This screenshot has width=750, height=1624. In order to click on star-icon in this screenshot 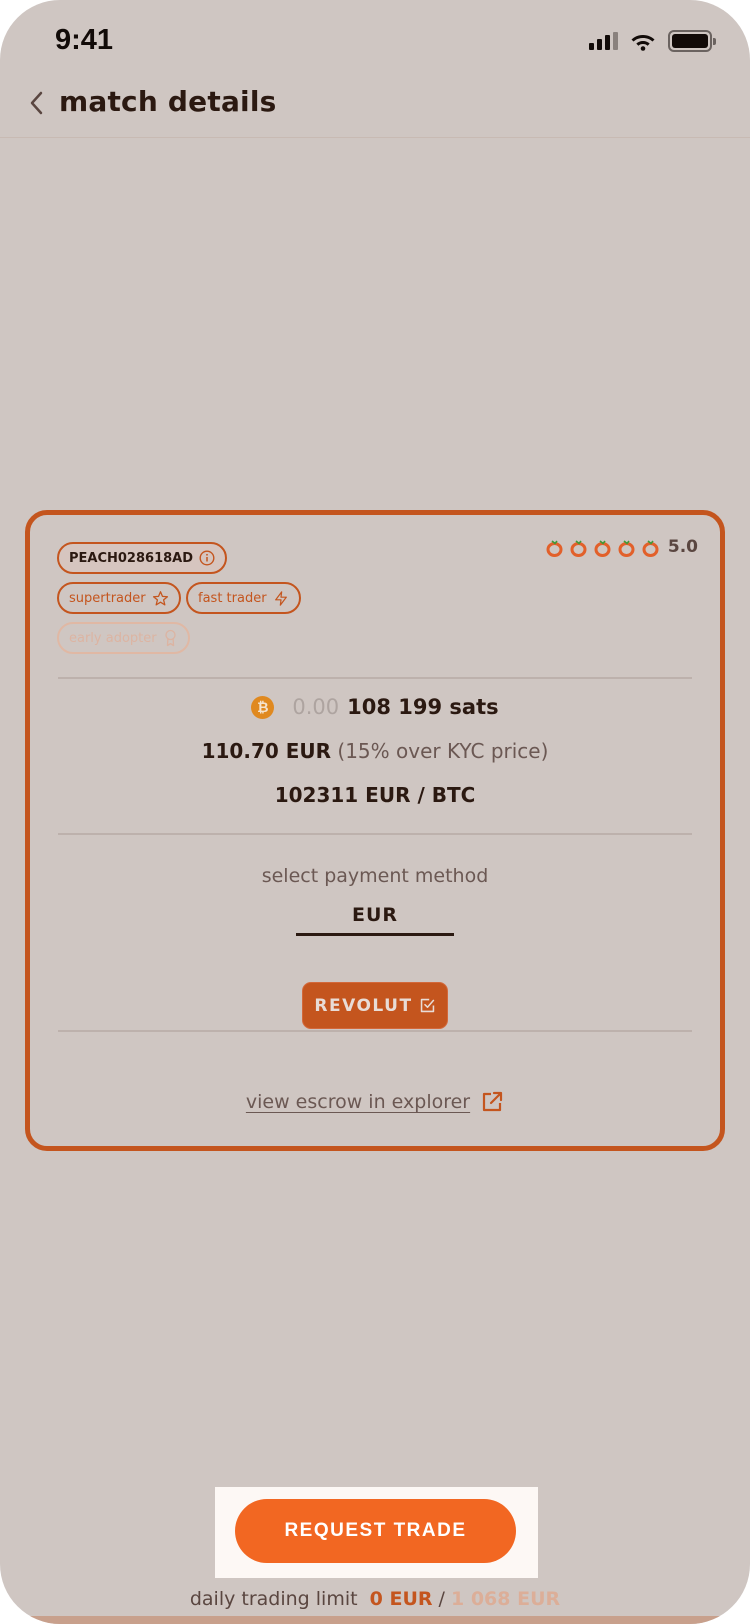, I will do `click(160, 598)`.